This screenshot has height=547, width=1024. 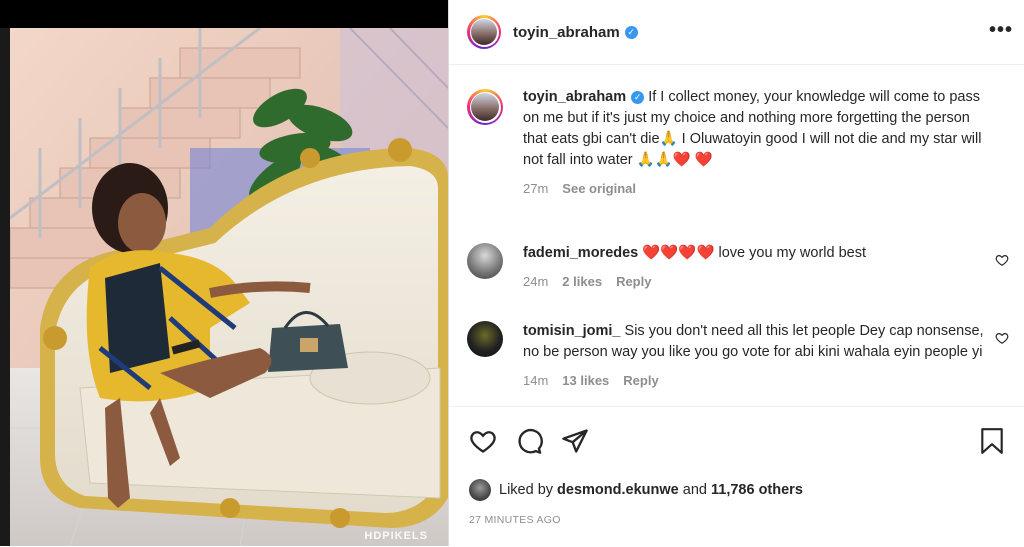 What do you see at coordinates (484, 32) in the screenshot?
I see `author-avatar` at bounding box center [484, 32].